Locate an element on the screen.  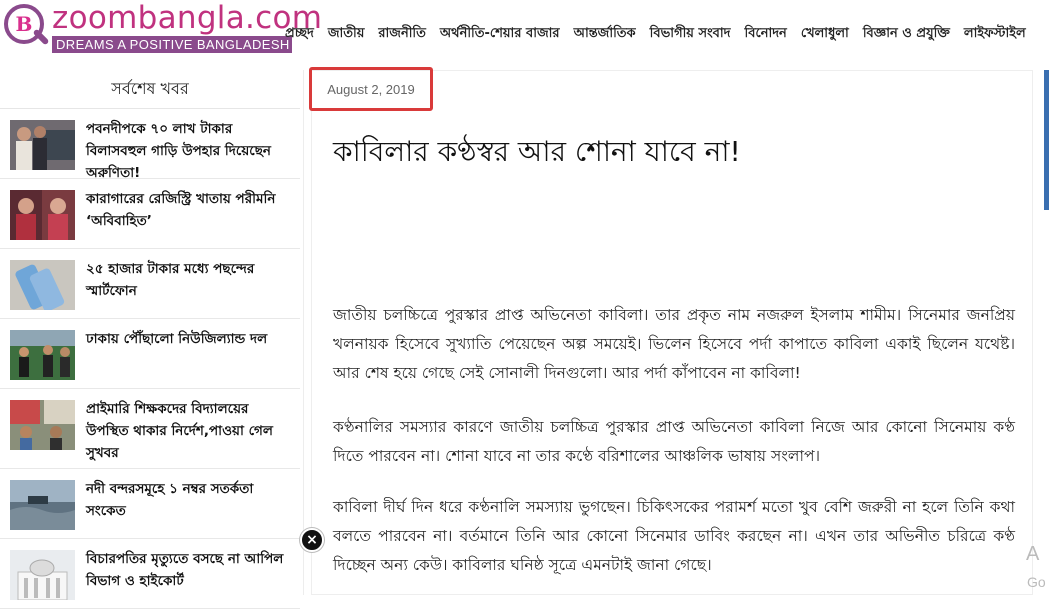
nav-item-politics: রাজনীতি is located at coordinates (402, 34).